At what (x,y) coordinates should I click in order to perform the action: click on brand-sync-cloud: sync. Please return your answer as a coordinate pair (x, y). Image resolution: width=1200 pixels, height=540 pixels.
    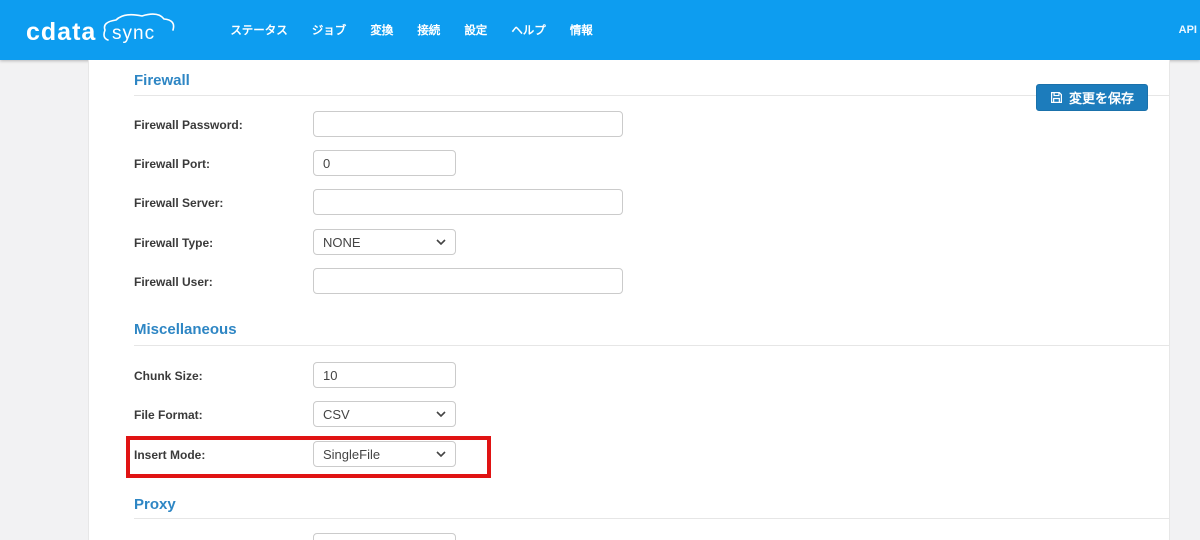
    Looking at the image, I should click on (139, 30).